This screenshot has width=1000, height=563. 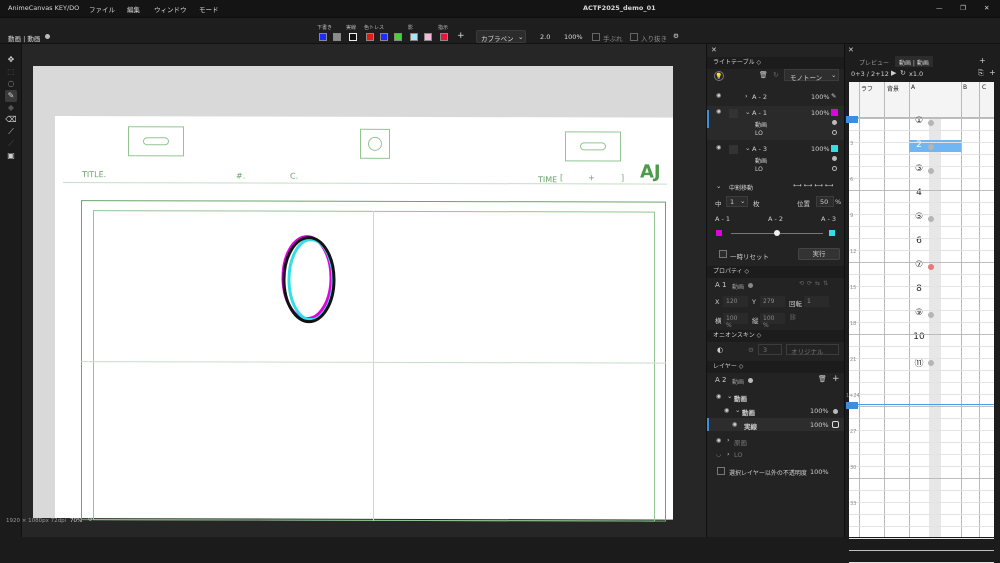 I want to click on column-background: 背景, so click(x=893, y=88).